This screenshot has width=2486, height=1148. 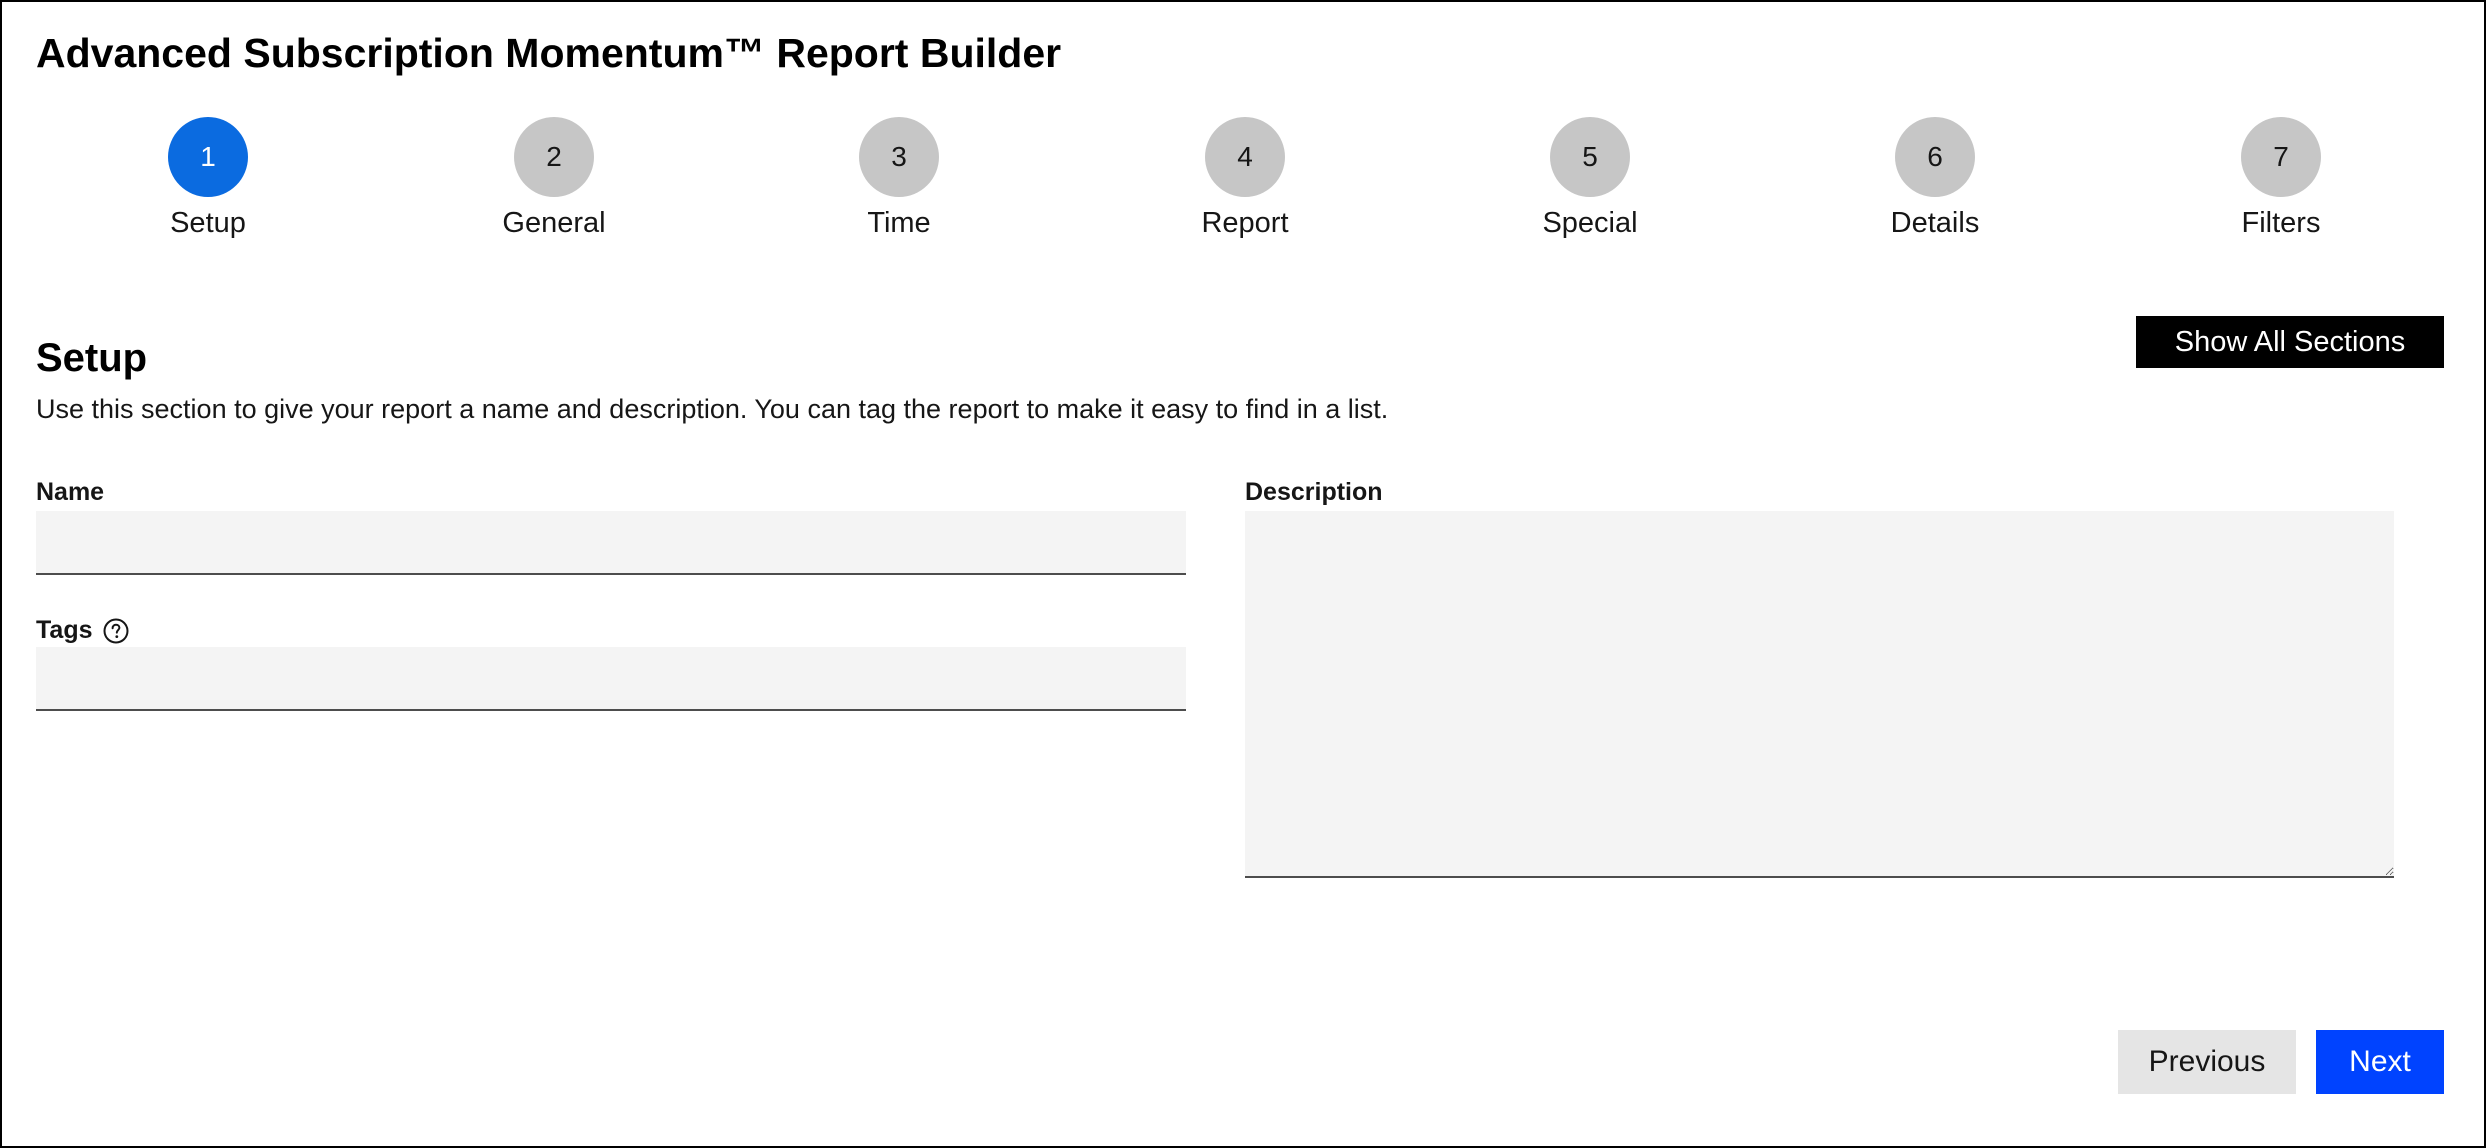 I want to click on step-number: 6, so click(x=1935, y=157).